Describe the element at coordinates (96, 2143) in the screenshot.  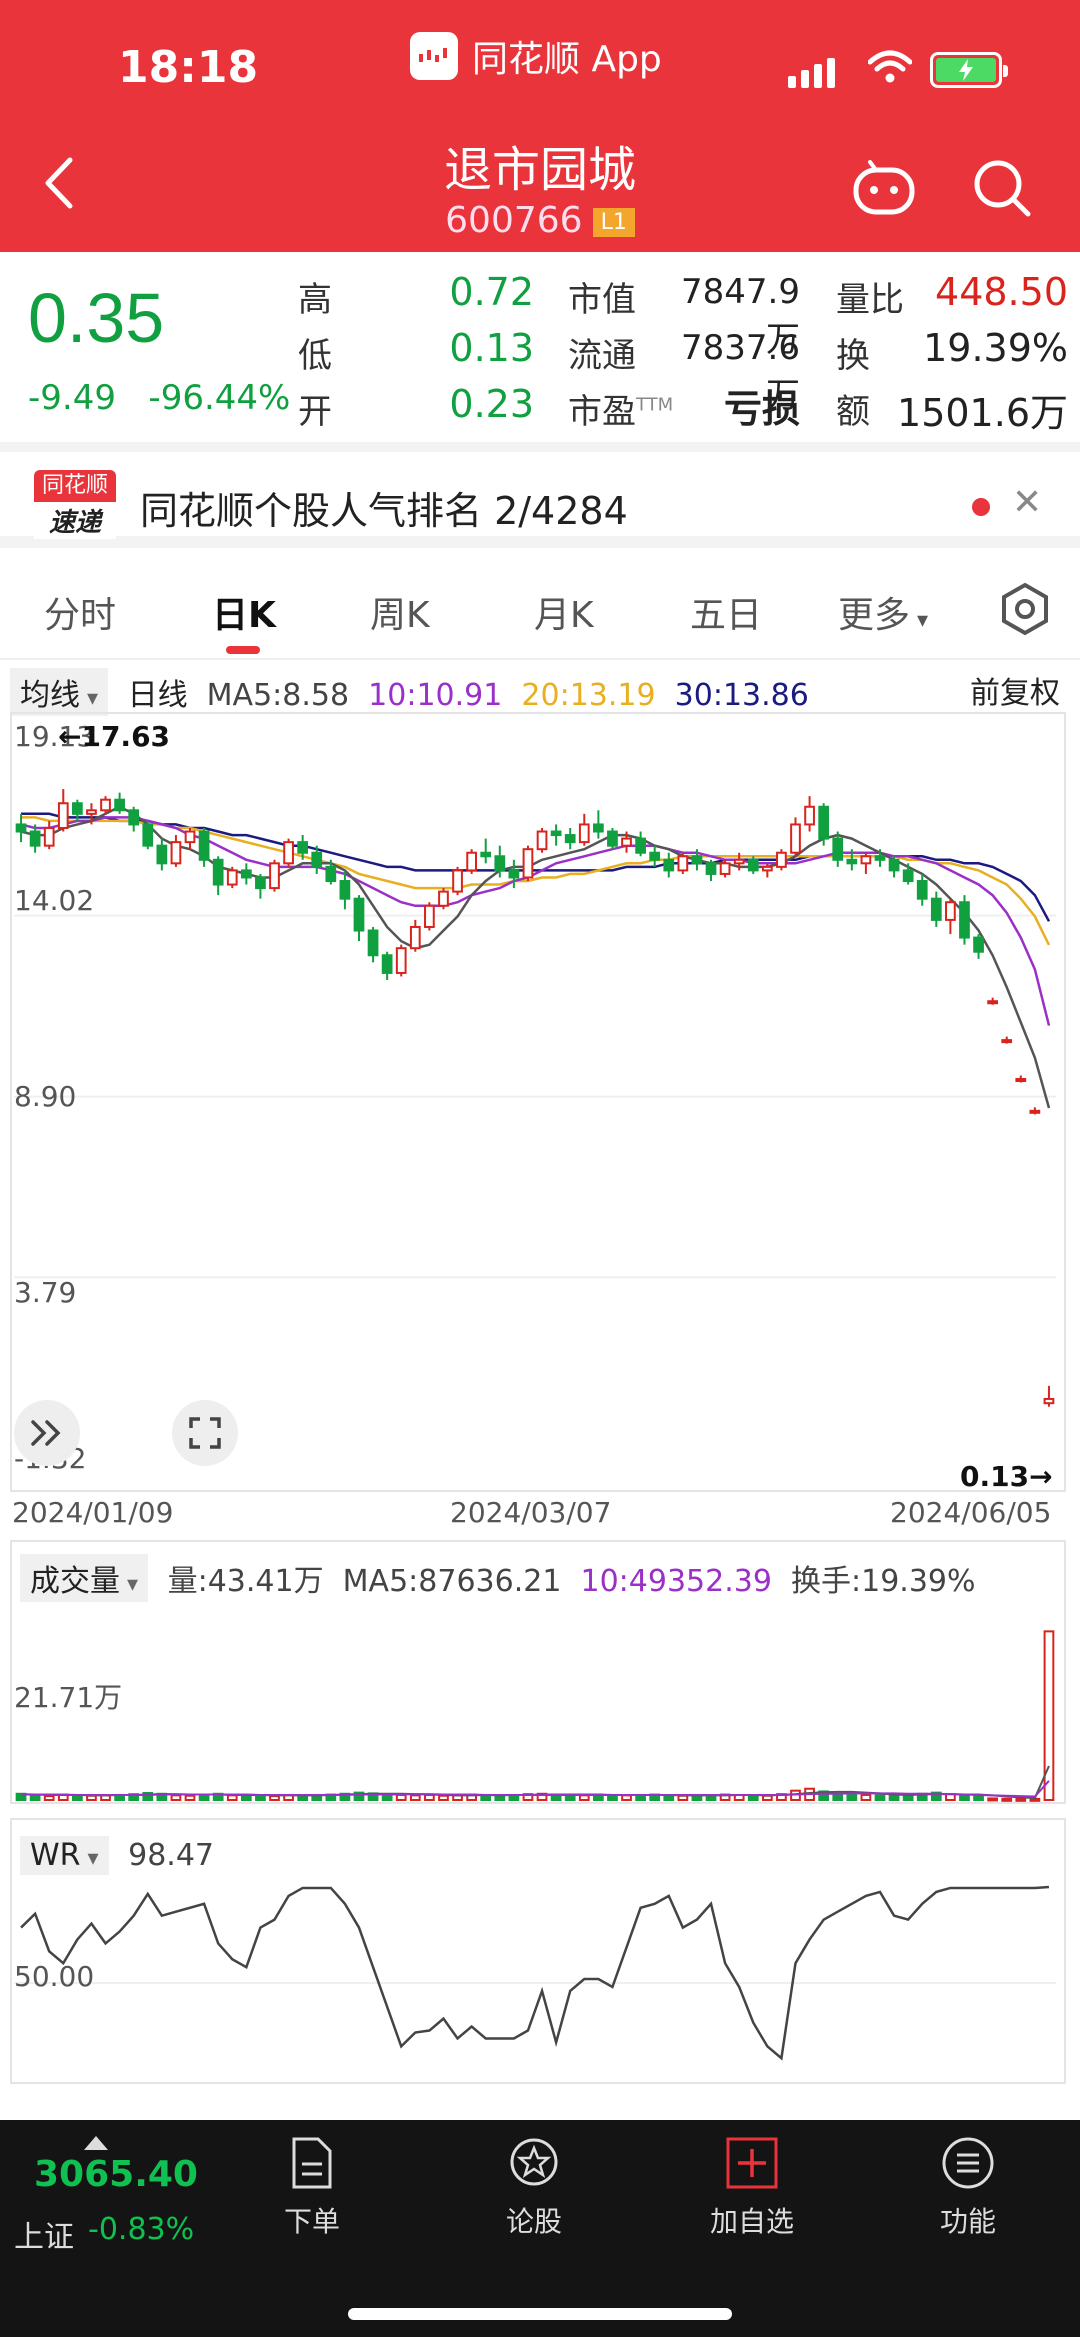
I see `caret-up-icon` at that location.